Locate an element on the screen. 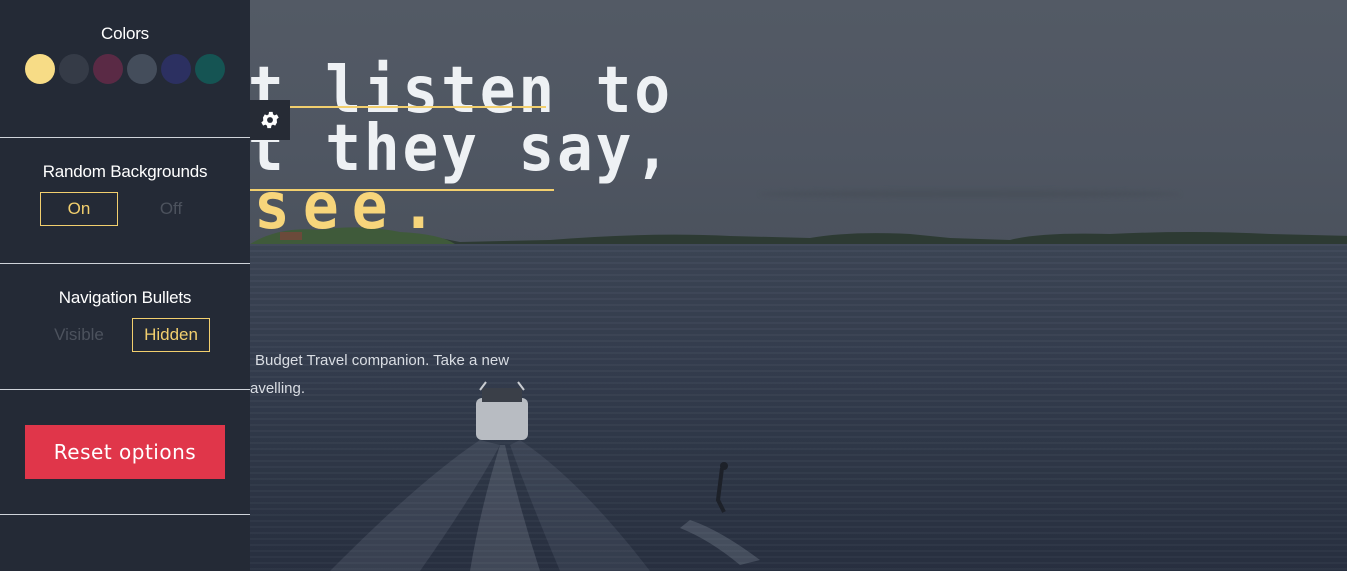 The width and height of the screenshot is (1347, 571). color-swatch-navy is located at coordinates (176, 69).